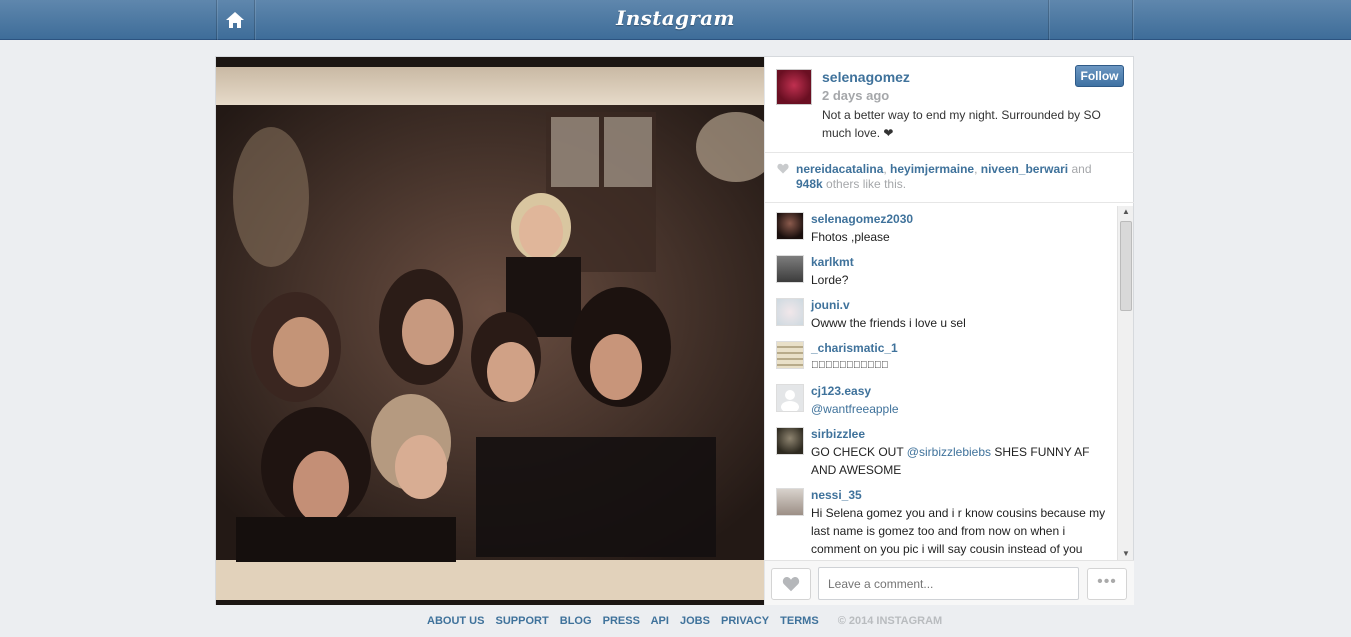  Describe the element at coordinates (932, 169) in the screenshot. I see `liker-link: heyimjermaine` at that location.